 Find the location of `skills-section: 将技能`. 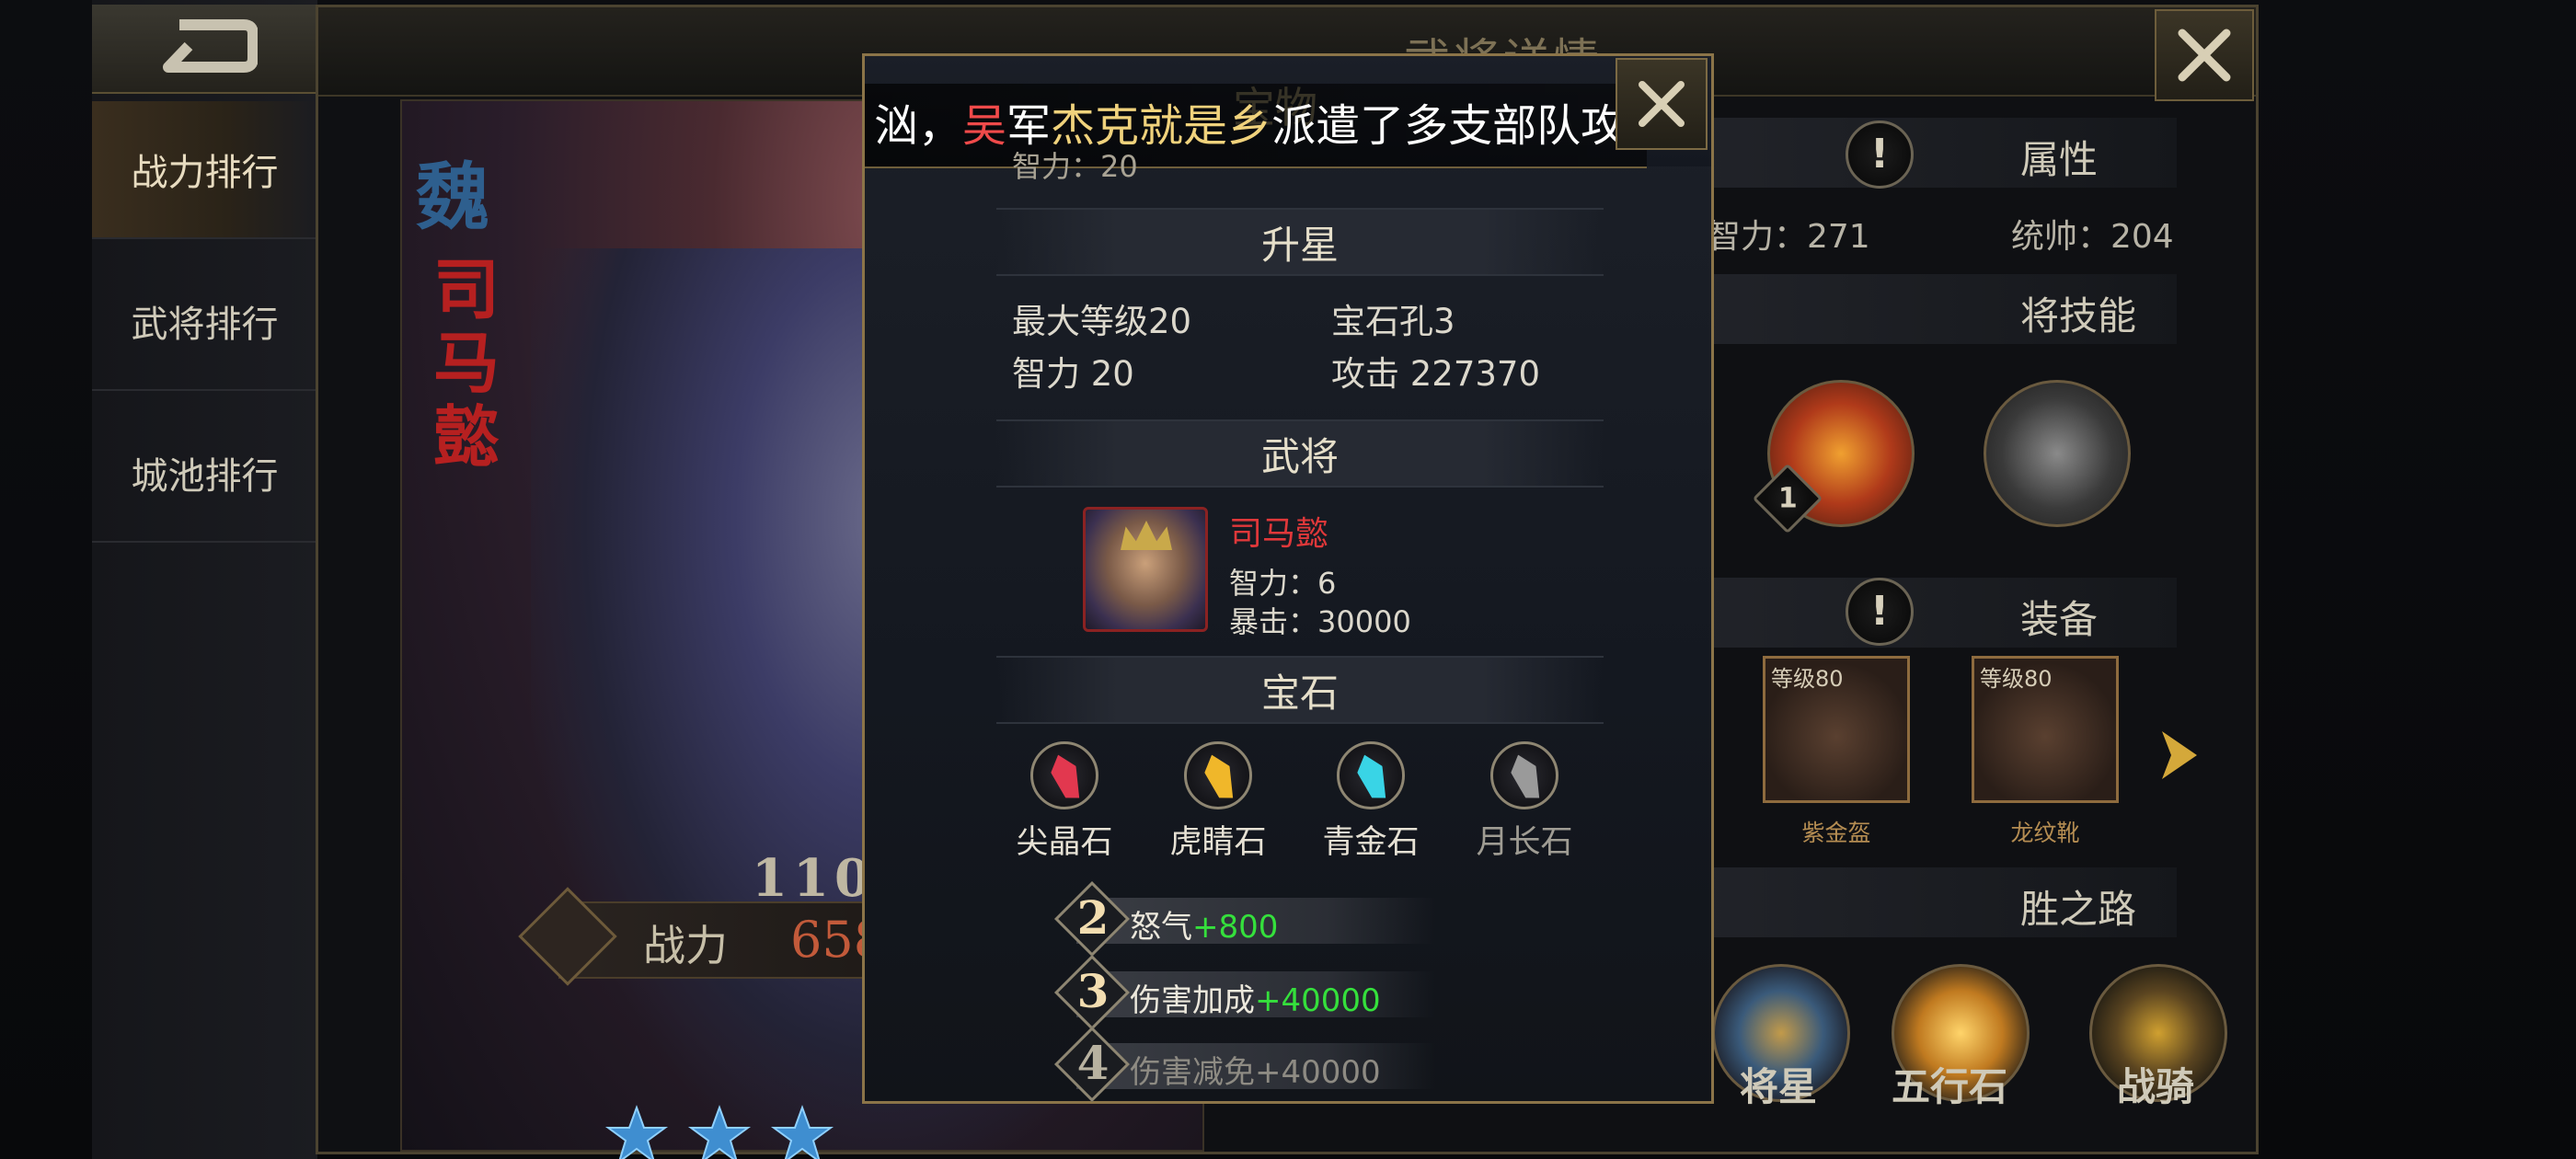

skills-section: 将技能 is located at coordinates (1919, 309).